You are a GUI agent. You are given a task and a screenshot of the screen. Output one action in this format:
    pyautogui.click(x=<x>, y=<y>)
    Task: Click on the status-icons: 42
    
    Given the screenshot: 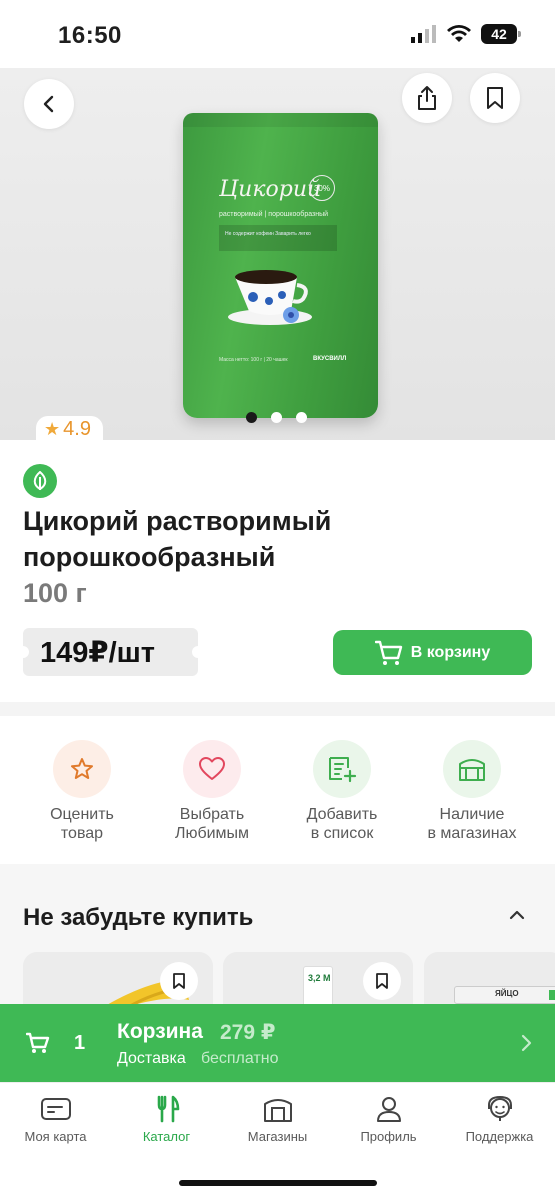 What is the action you would take?
    pyautogui.click(x=466, y=34)
    